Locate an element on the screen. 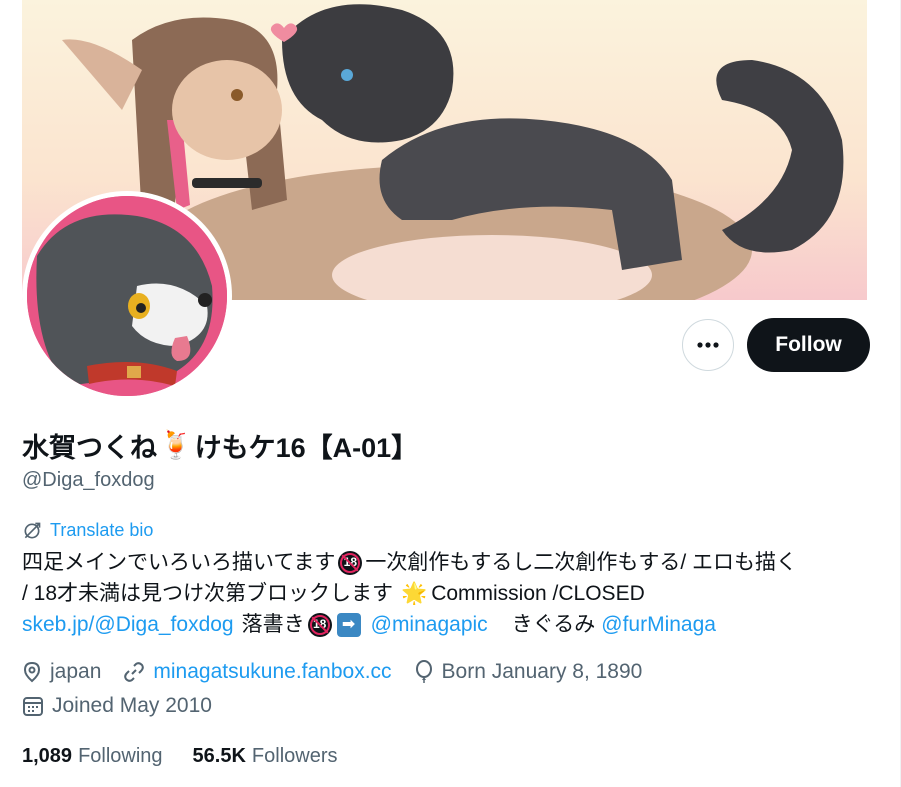 The width and height of the screenshot is (901, 787). translate-bio-label: Translate bio is located at coordinates (102, 530).